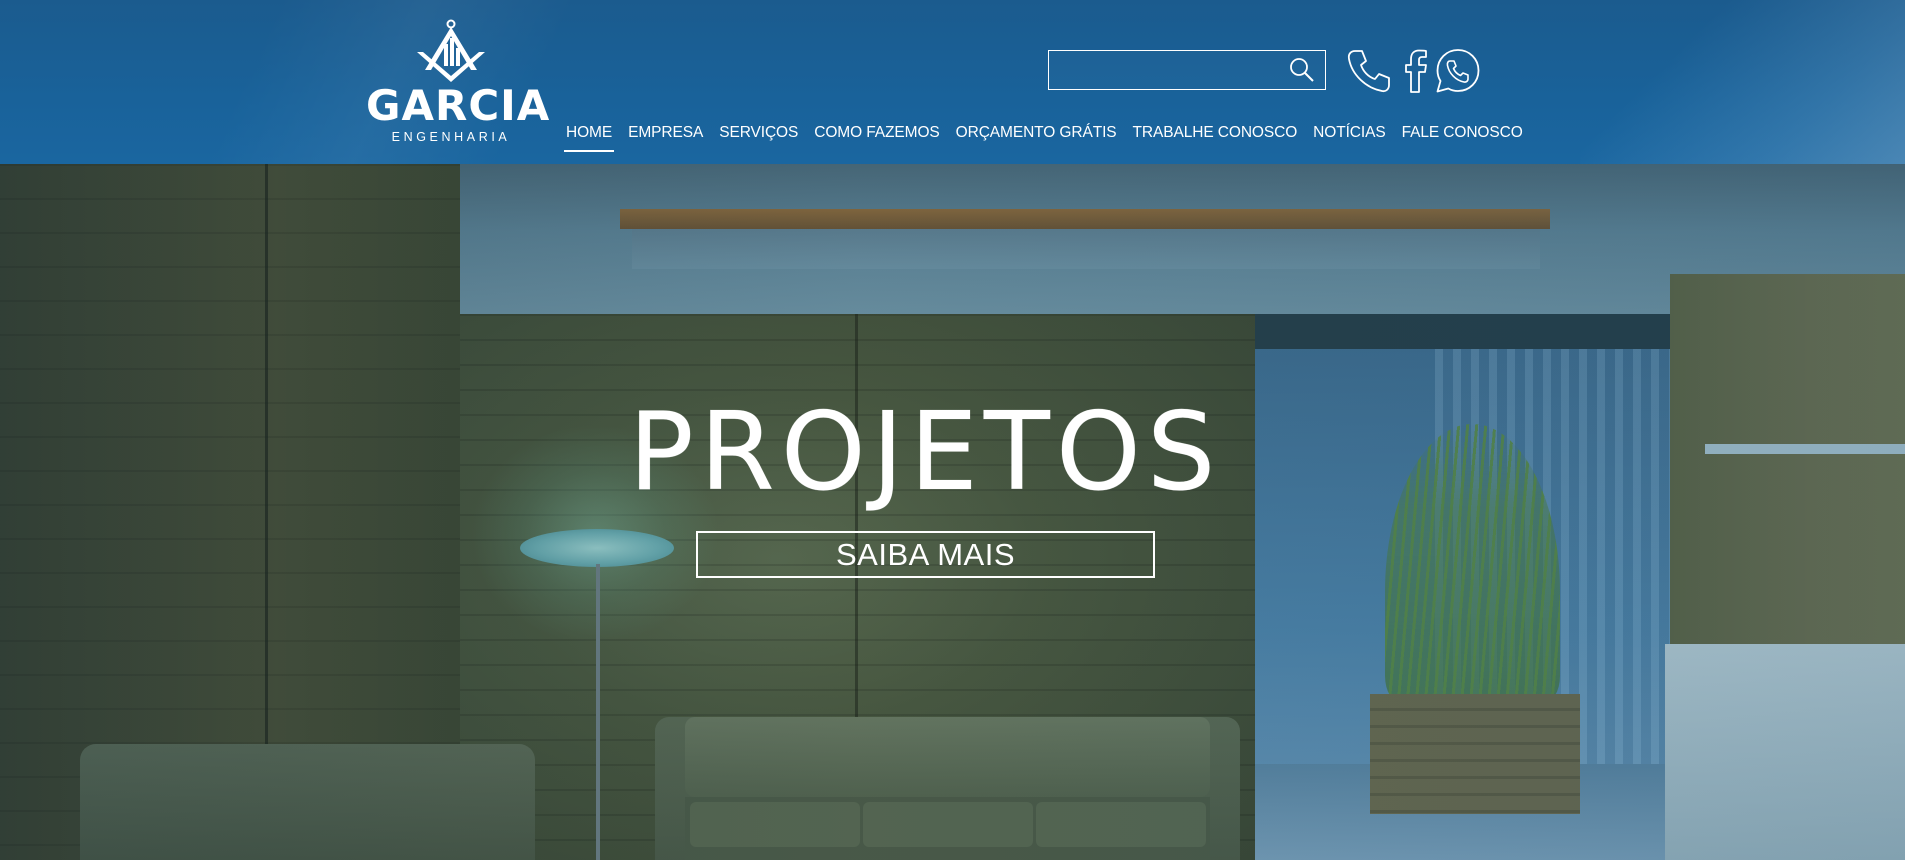  I want to click on nav-item-orcamento-gratis: ORÇAMENTO GRÁTIS, so click(1036, 133).